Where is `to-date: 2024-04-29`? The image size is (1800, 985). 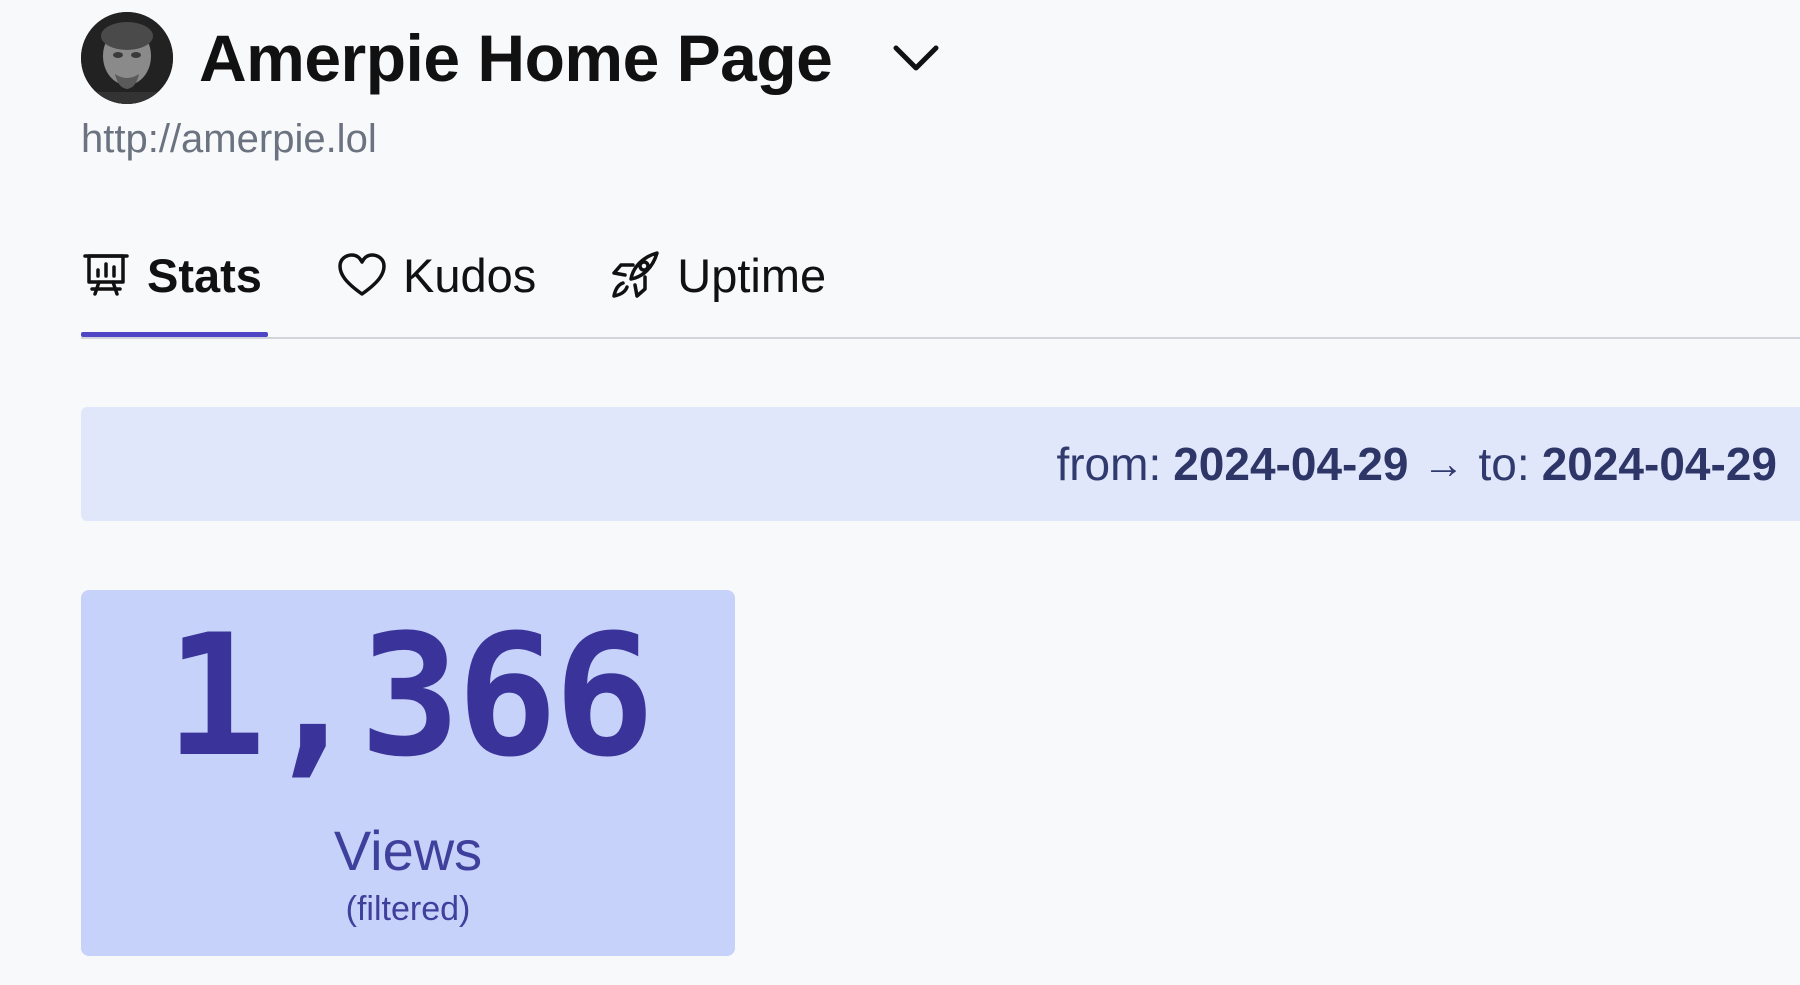
to-date: 2024-04-29 is located at coordinates (1659, 464).